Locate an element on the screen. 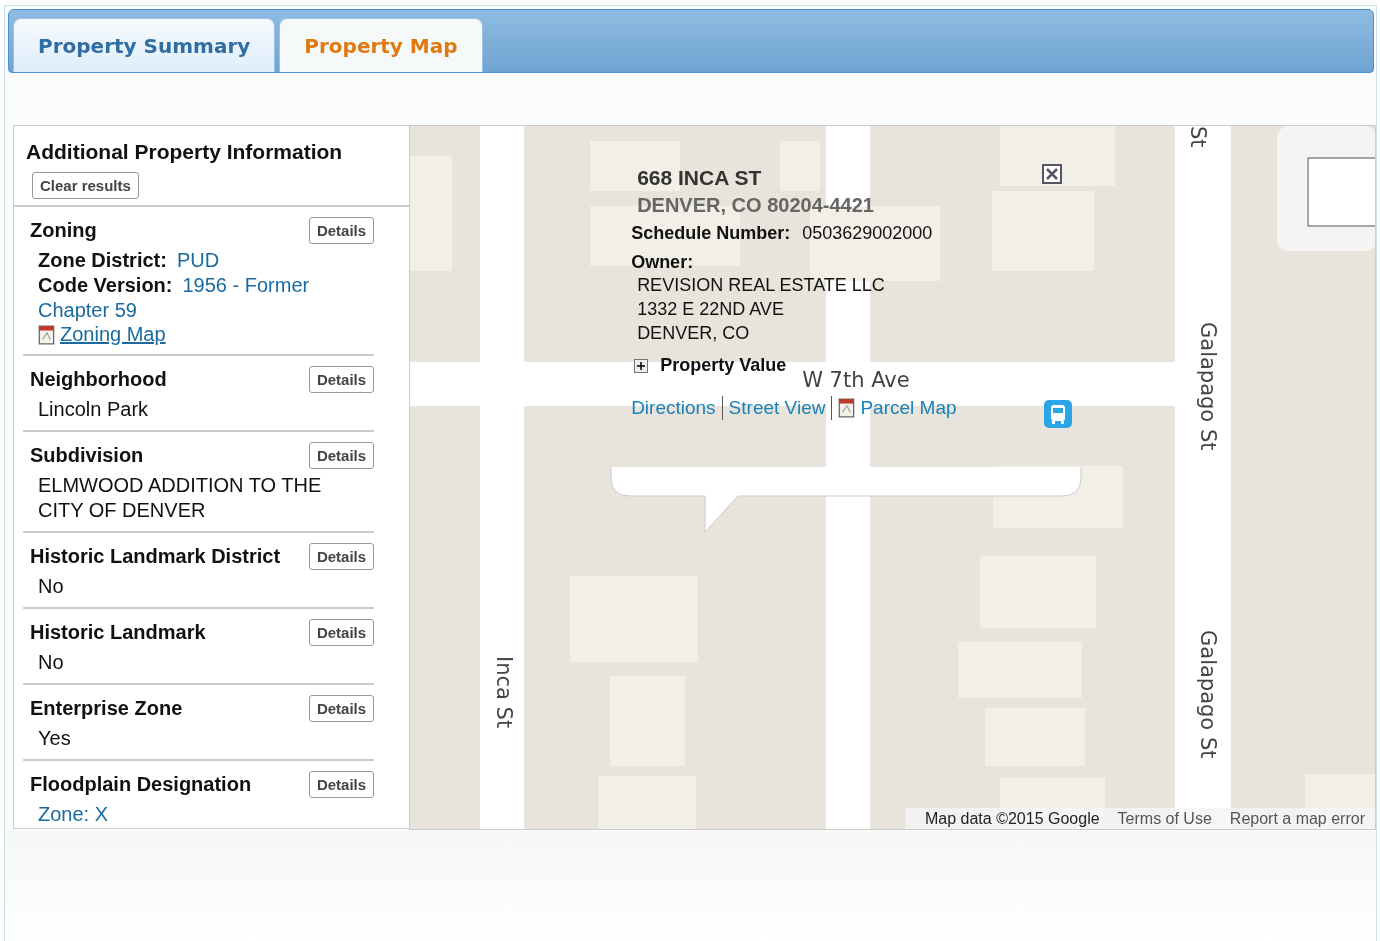 This screenshot has height=941, width=1380. street-label: Inca St is located at coordinates (504, 692).